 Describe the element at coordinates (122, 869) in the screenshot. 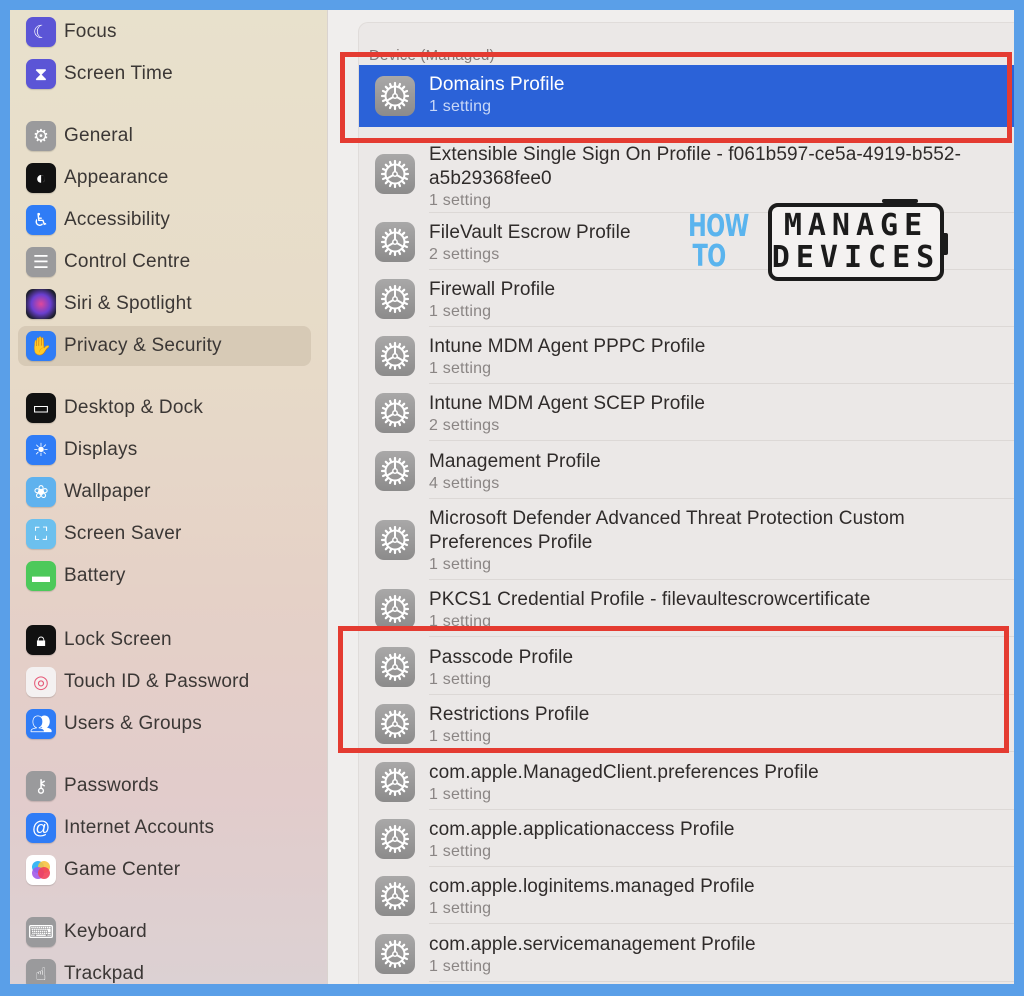

I see `sidebar-item-label: Game Center` at that location.